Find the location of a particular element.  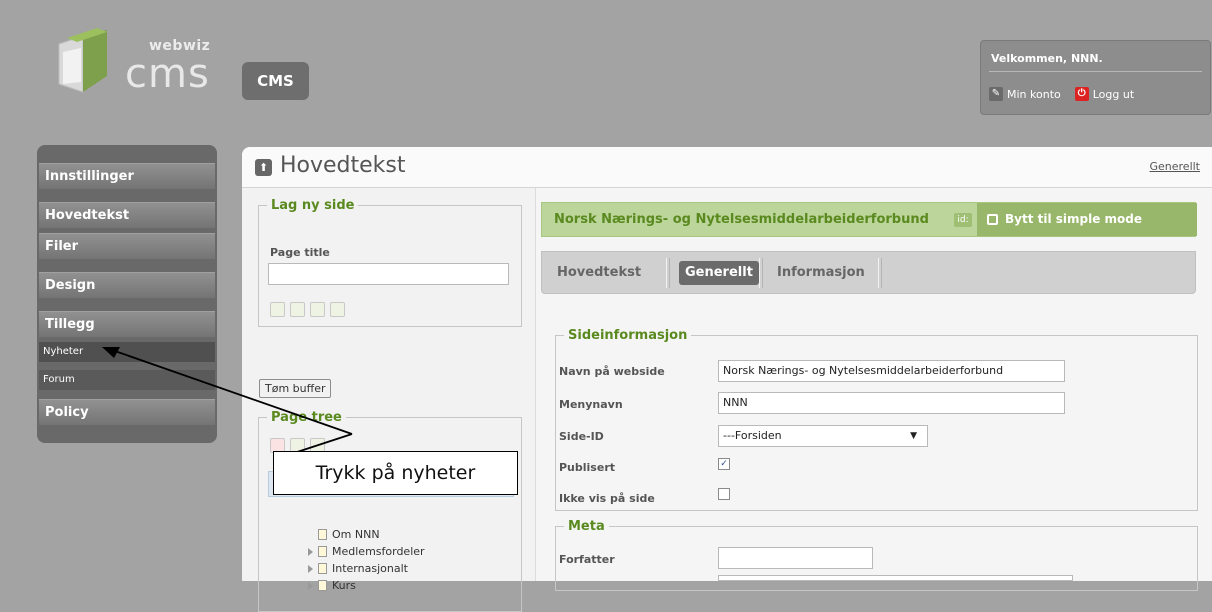

tree-item-label: Om NNN is located at coordinates (356, 534).